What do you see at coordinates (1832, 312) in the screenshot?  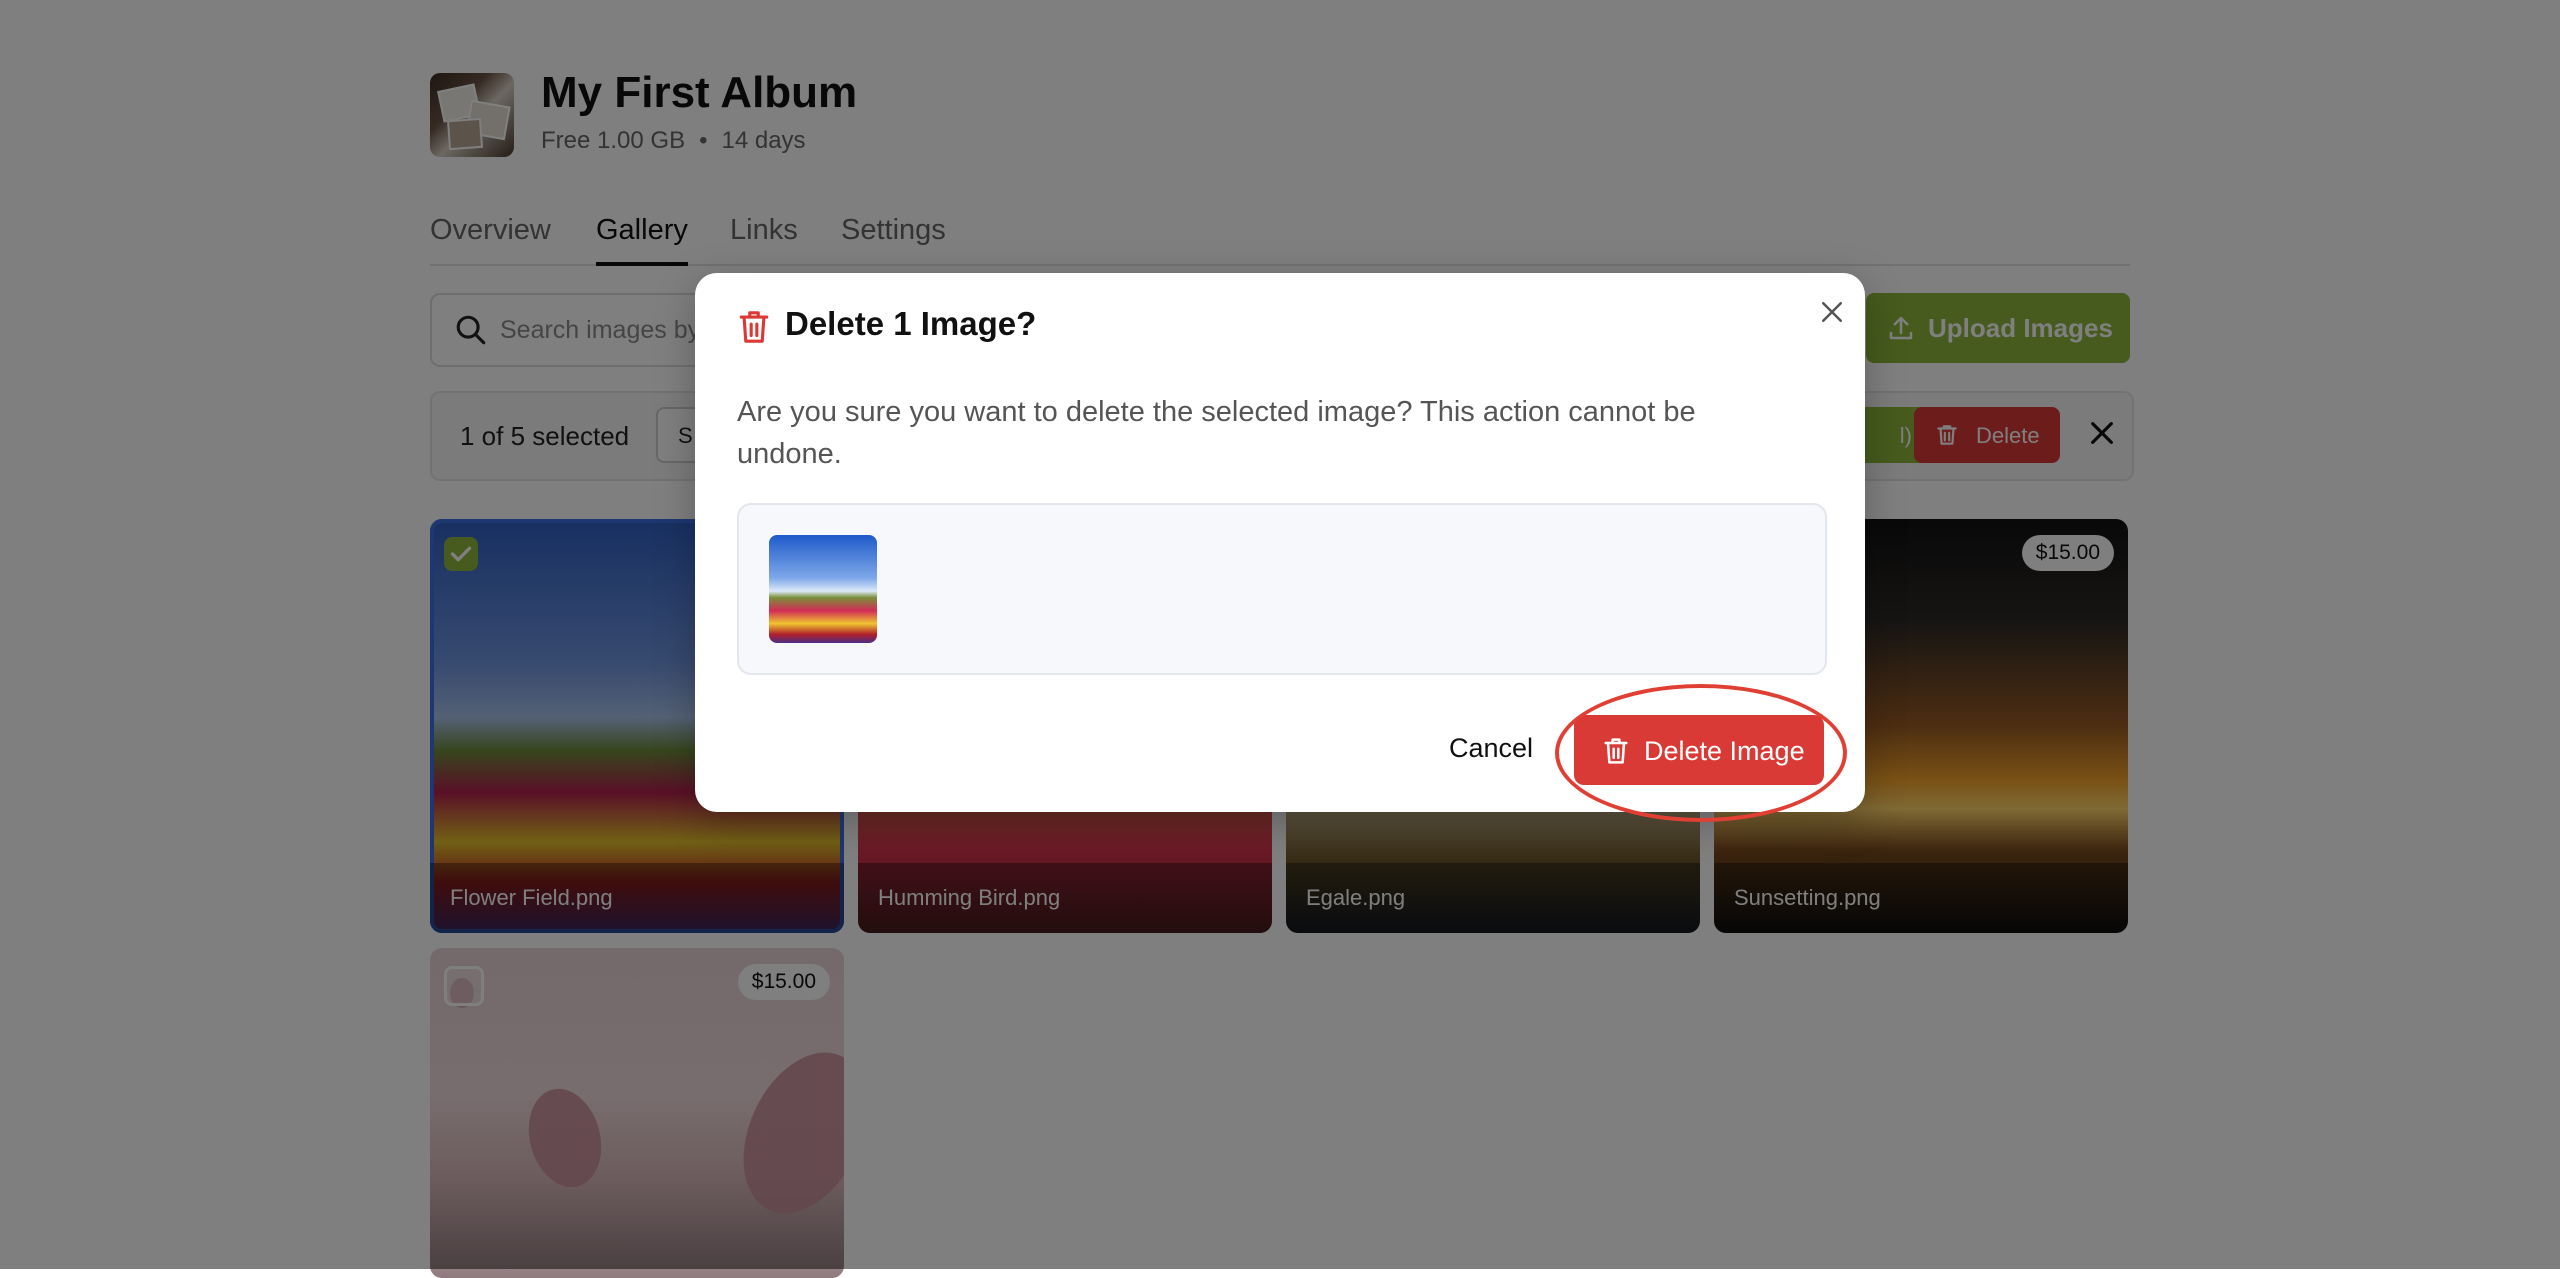 I see `close-icon` at bounding box center [1832, 312].